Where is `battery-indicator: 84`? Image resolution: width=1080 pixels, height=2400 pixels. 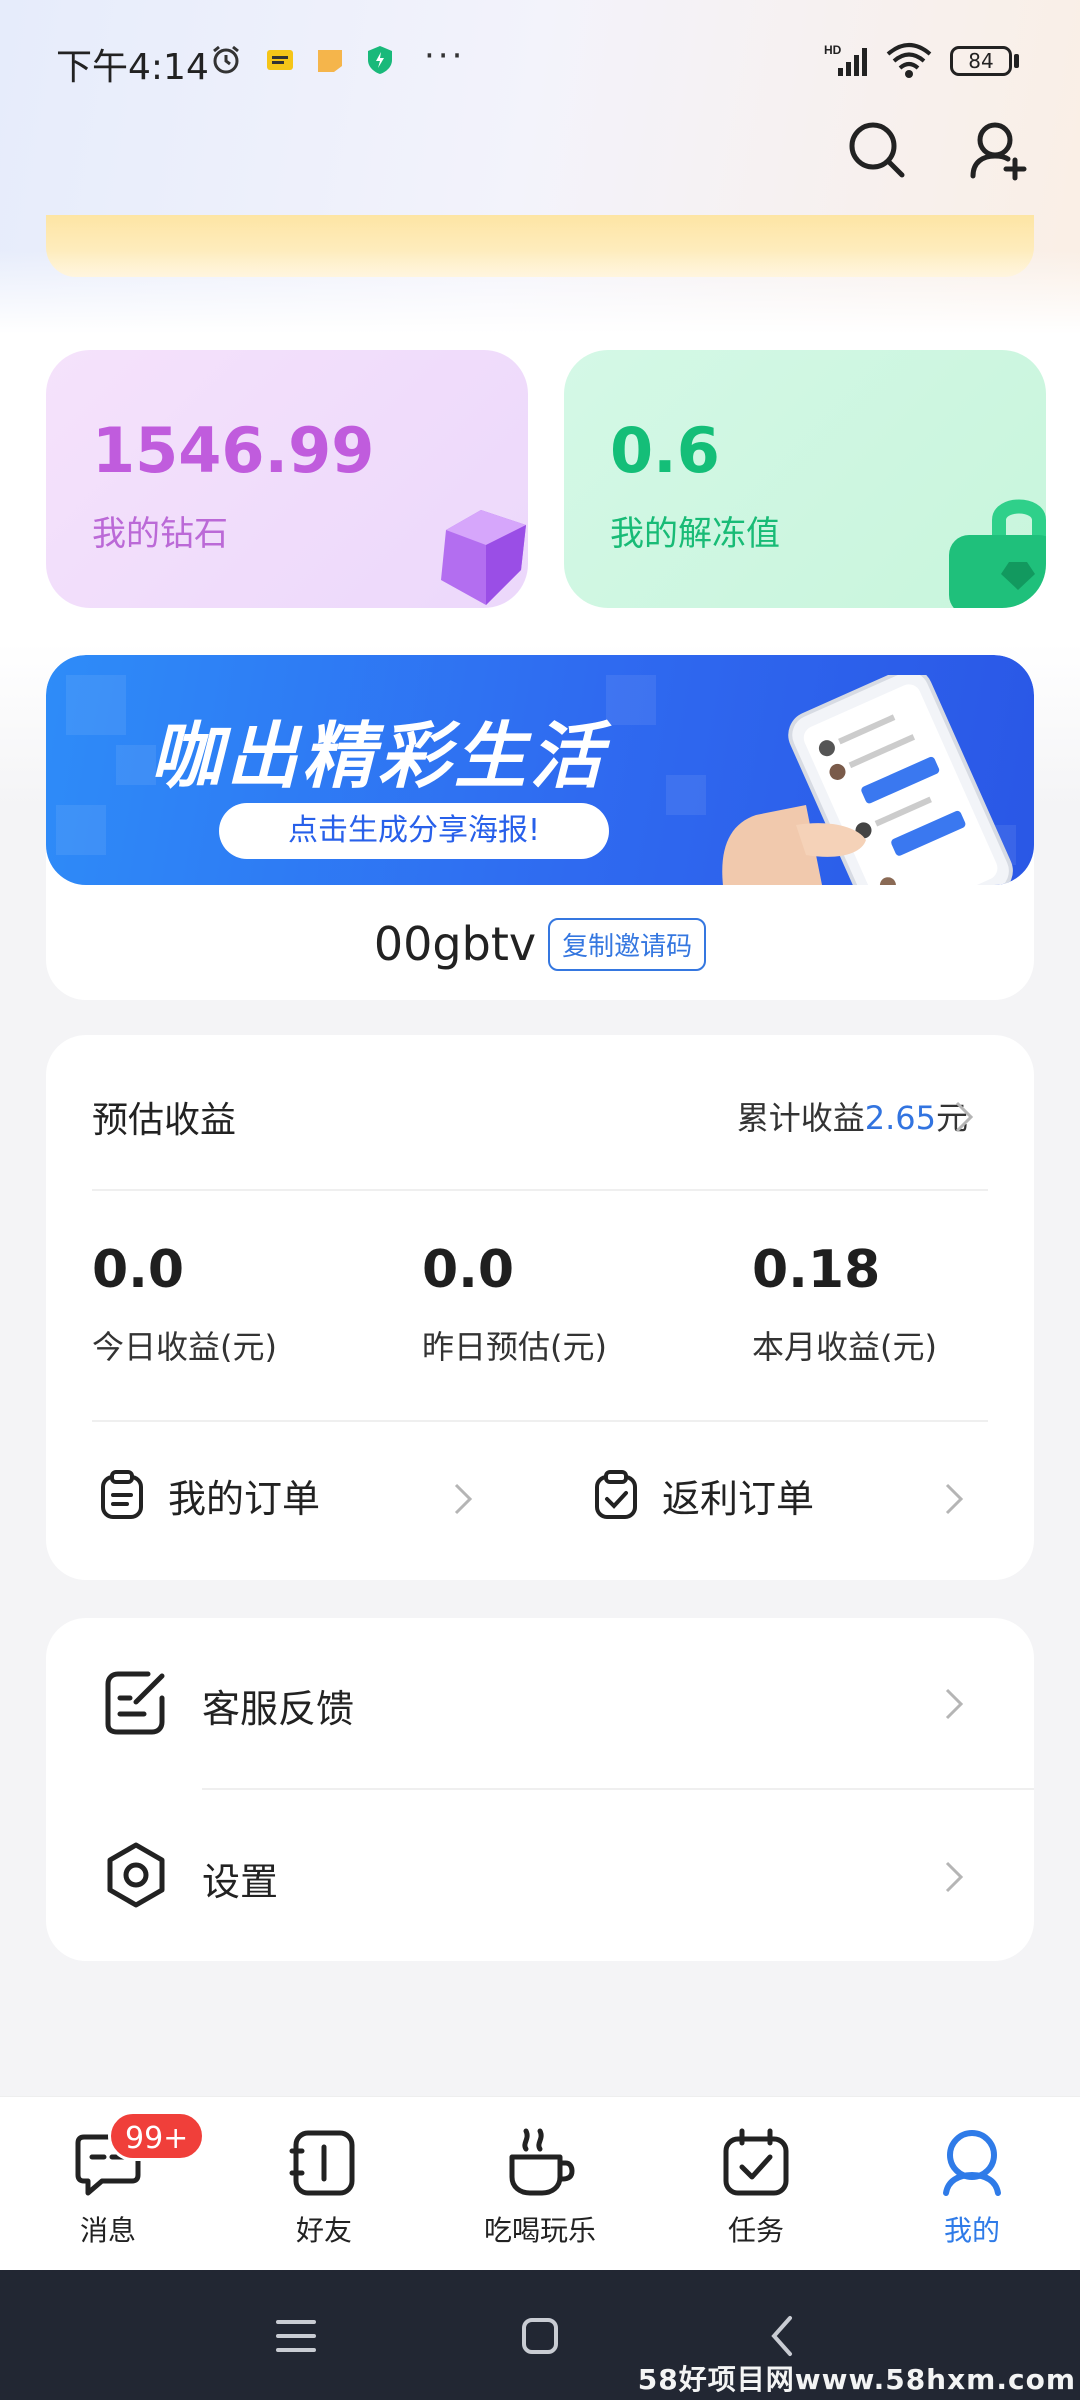
battery-indicator: 84 is located at coordinates (981, 61).